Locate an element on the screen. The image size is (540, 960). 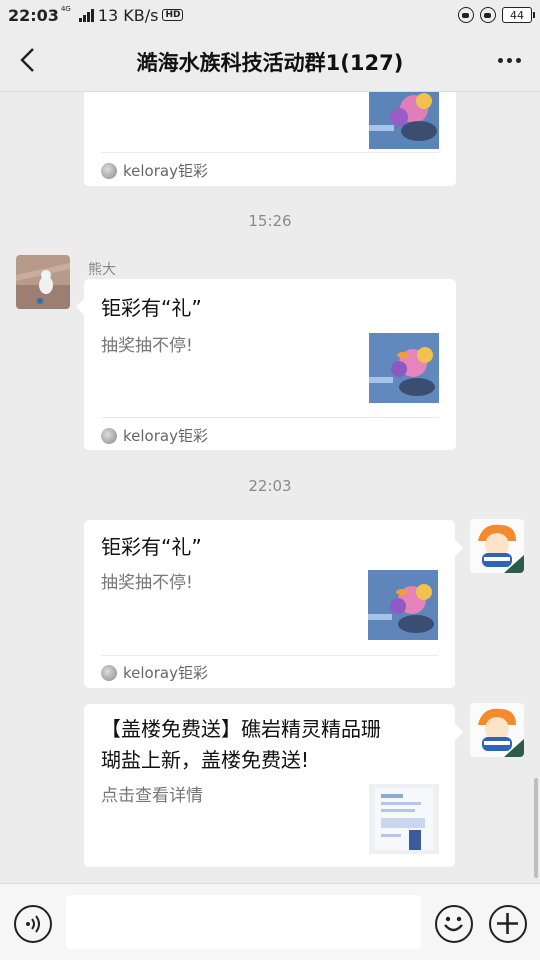
status-time: 22:03 is located at coordinates (33, 15).